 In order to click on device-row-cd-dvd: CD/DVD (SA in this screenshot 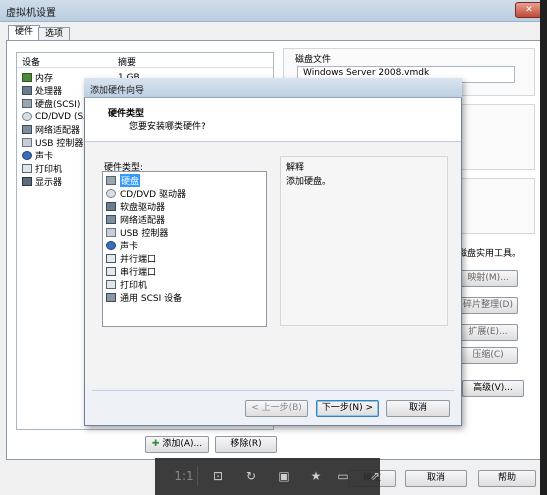, I will do `click(56, 116)`.